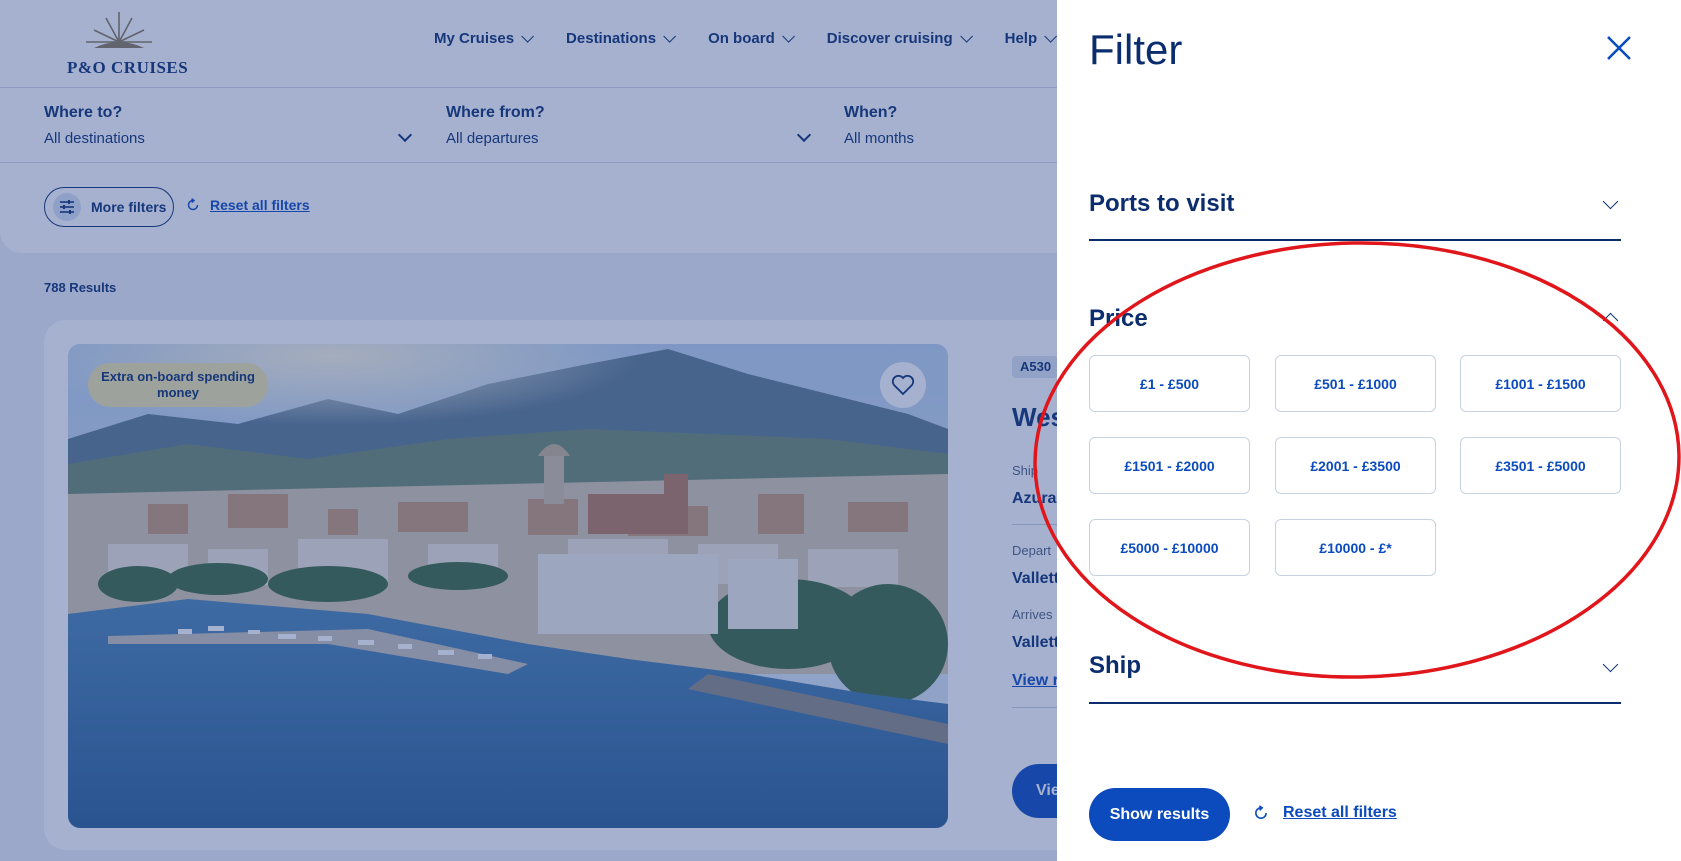  What do you see at coordinates (1136, 49) in the screenshot?
I see `drawer-title: Filter` at bounding box center [1136, 49].